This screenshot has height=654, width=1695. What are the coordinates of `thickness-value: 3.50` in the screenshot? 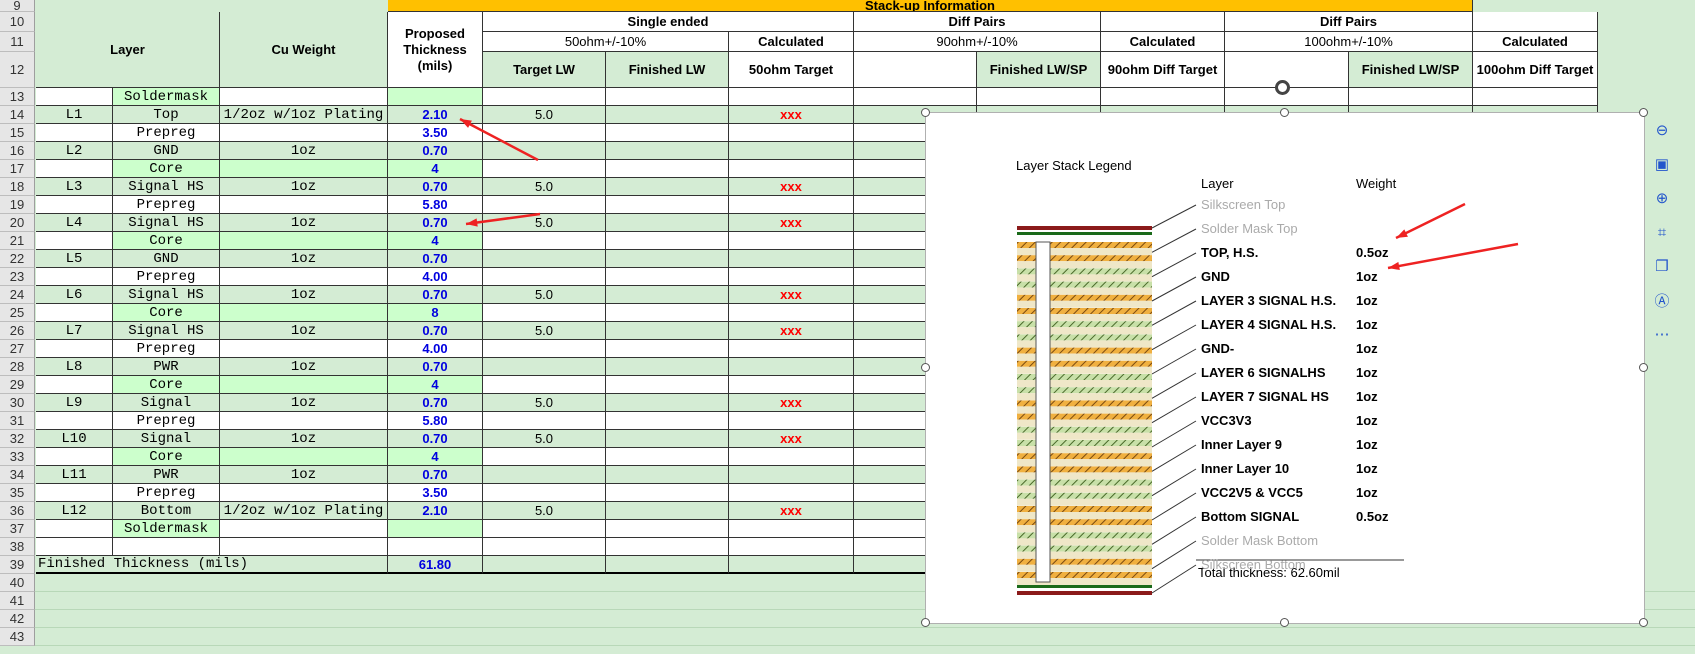 It's located at (435, 493).